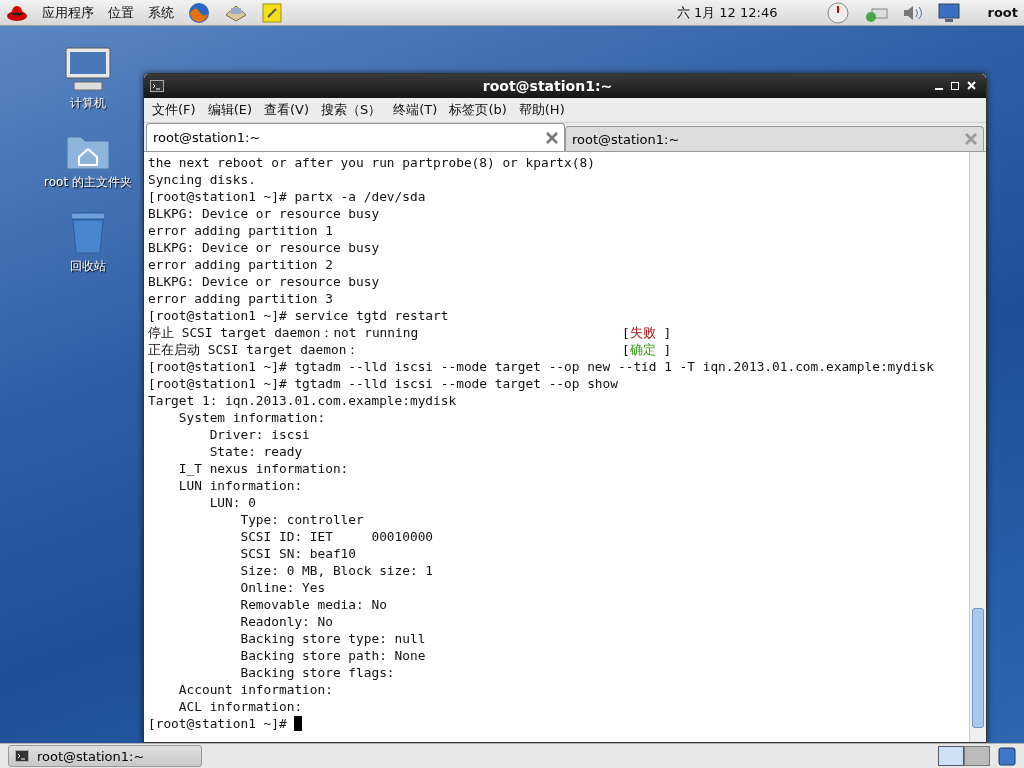  I want to click on maximize-icon, so click(955, 86).